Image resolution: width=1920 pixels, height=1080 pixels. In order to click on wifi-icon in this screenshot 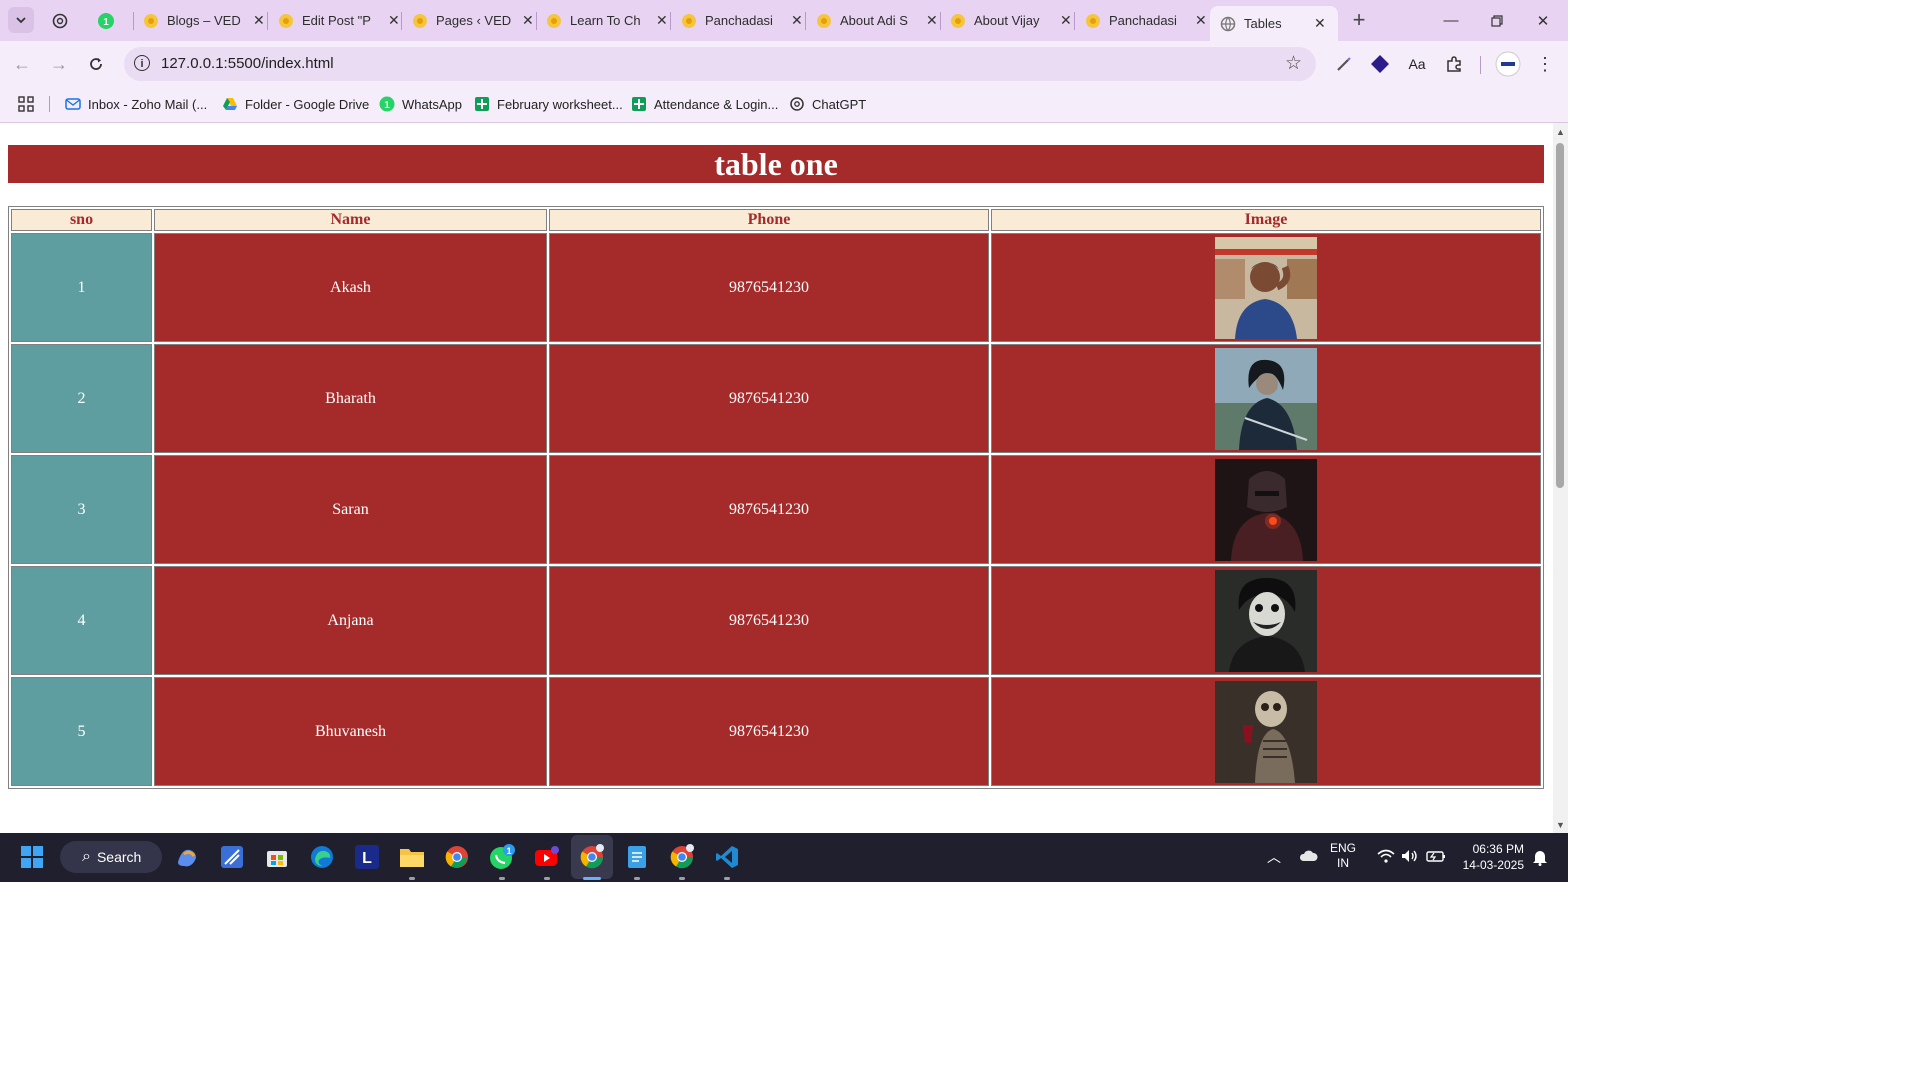, I will do `click(1386, 857)`.